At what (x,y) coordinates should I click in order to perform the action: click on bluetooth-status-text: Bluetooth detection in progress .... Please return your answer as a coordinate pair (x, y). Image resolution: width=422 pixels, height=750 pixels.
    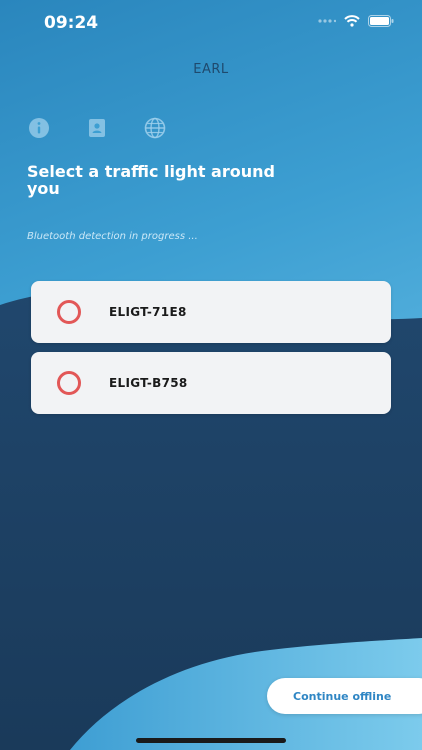
    Looking at the image, I should click on (112, 236).